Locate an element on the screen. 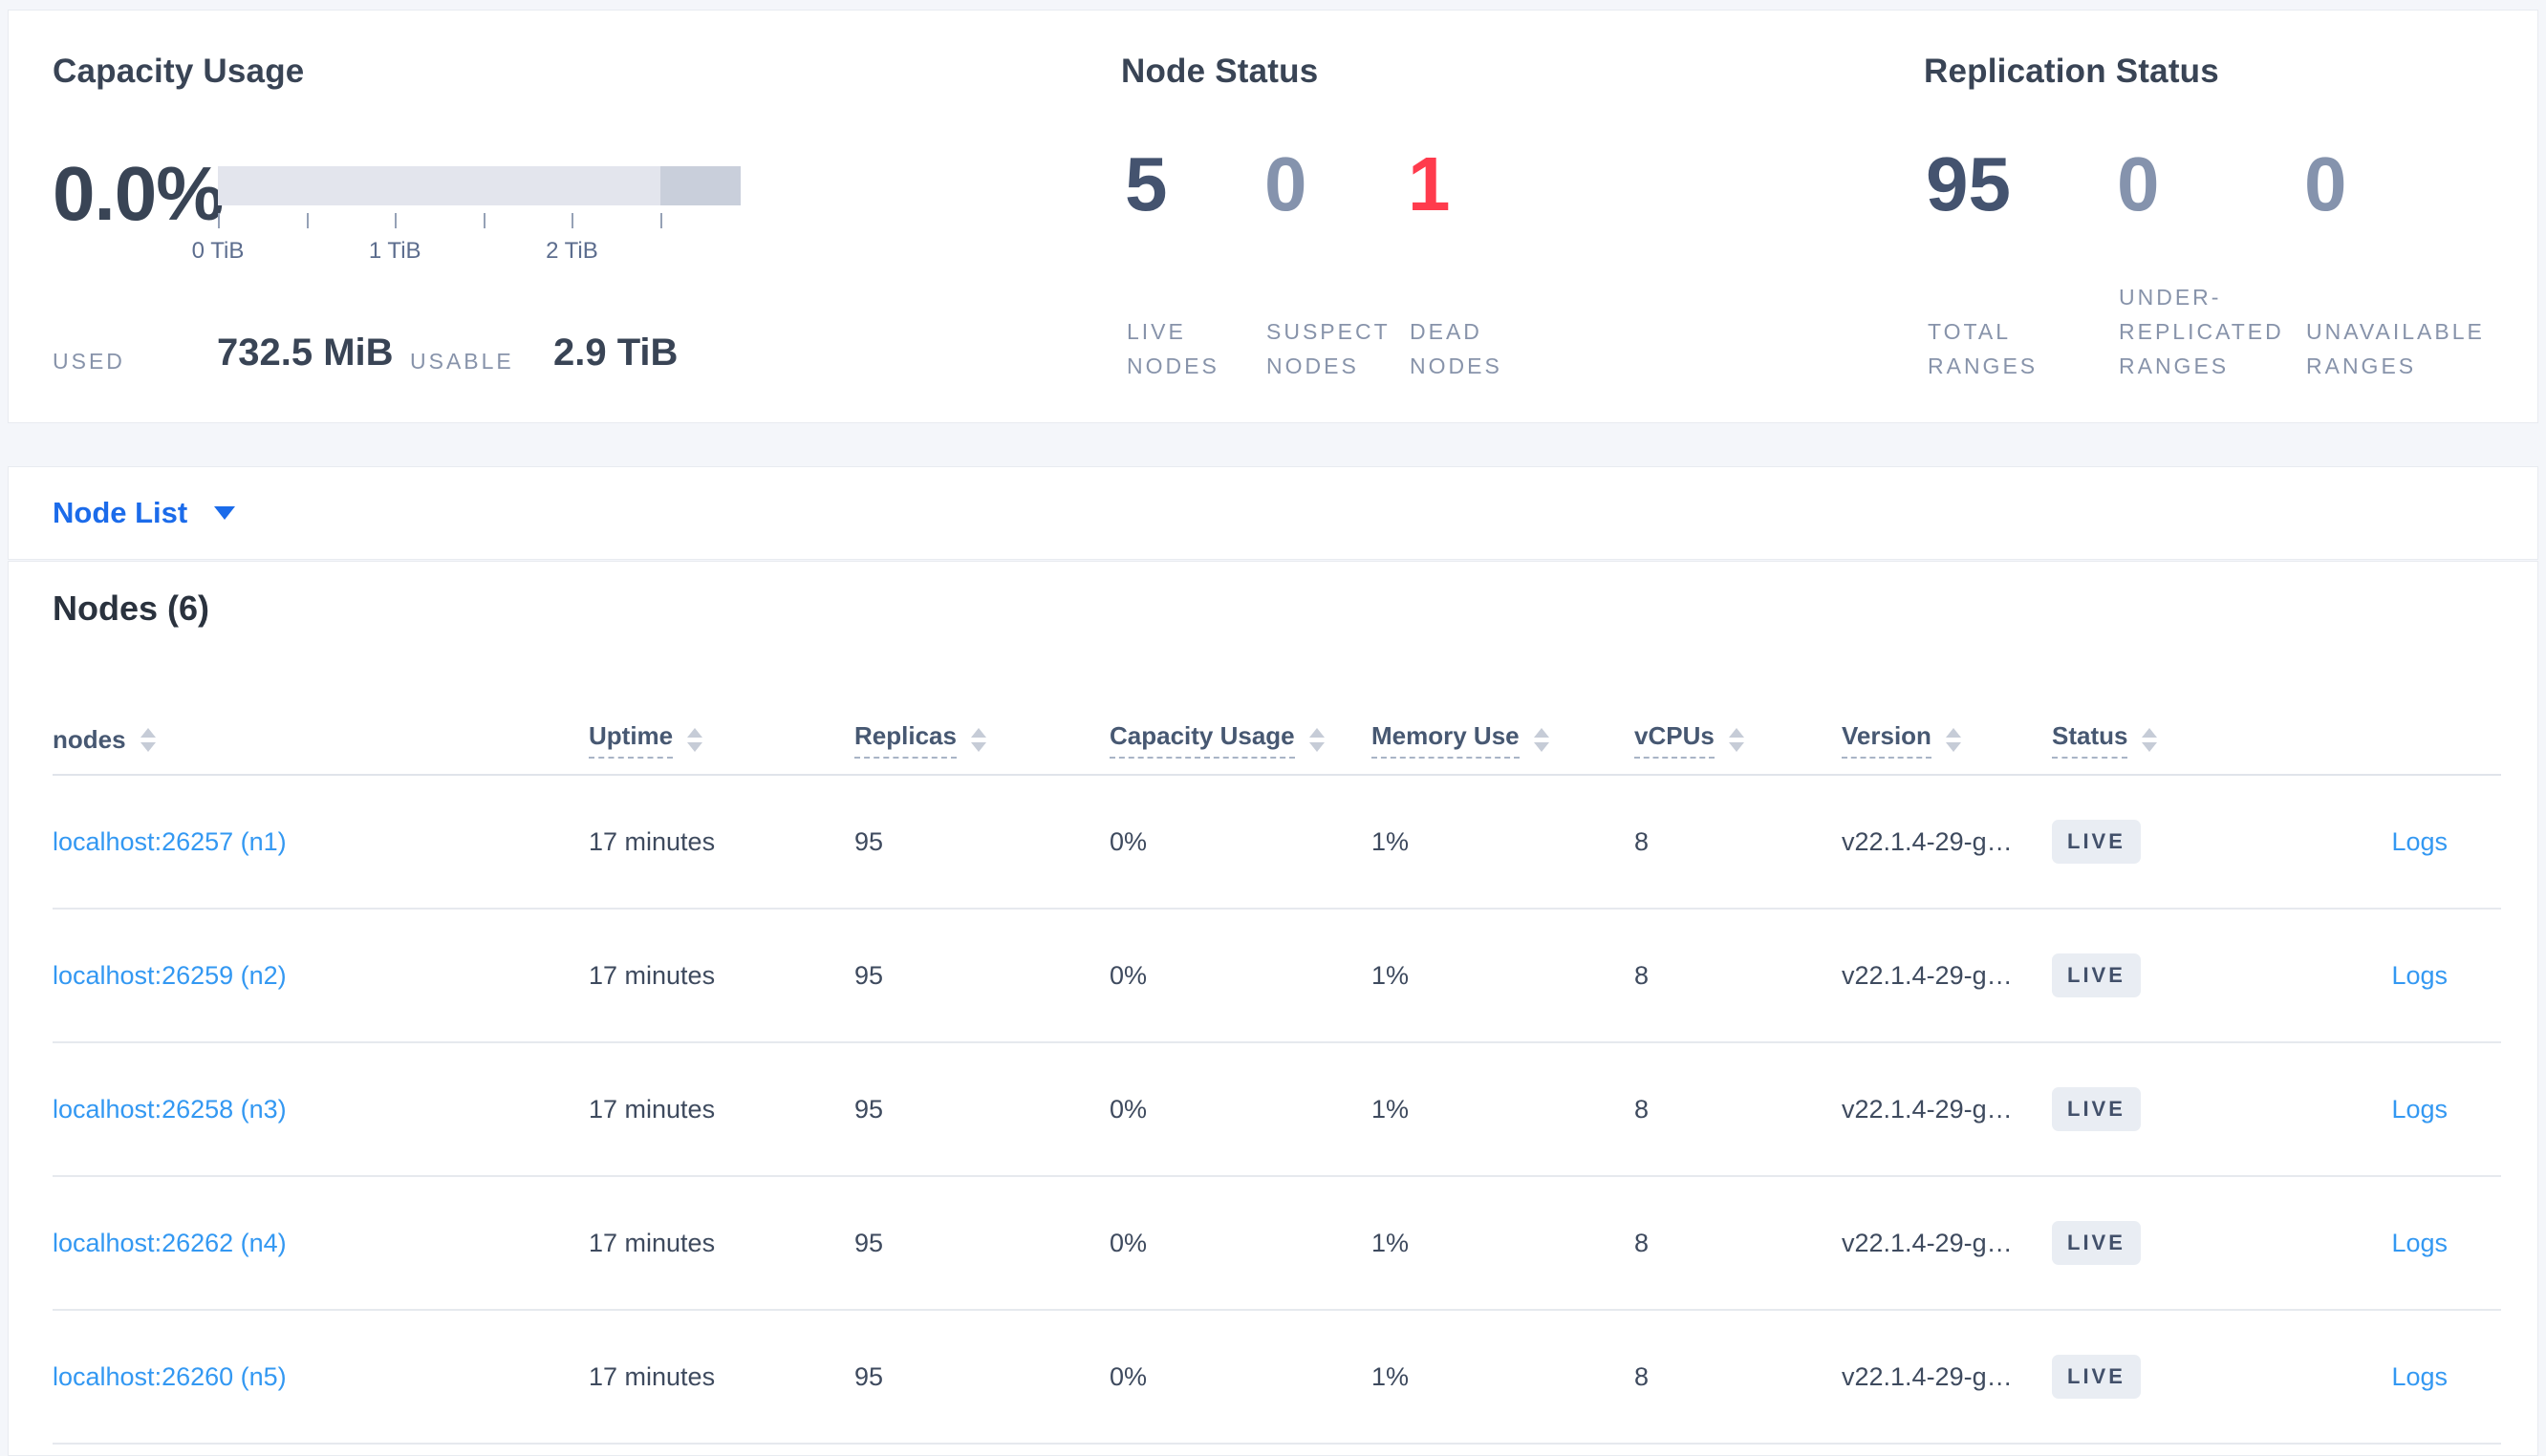 The width and height of the screenshot is (2546, 1456). replication-status-title: Replication Status is located at coordinates (2071, 72).